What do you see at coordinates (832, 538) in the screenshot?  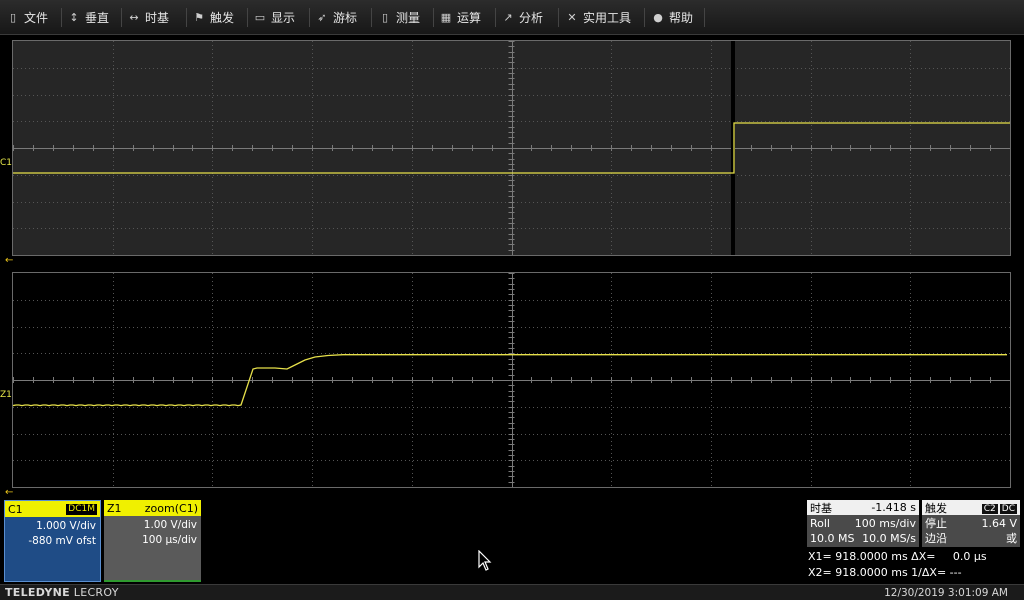 I see `timebase-samples: 10.0 MS` at bounding box center [832, 538].